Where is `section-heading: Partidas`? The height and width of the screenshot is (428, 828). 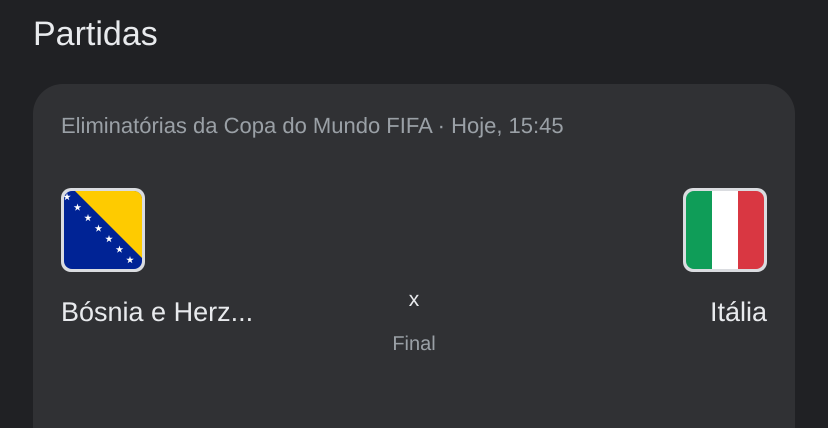 section-heading: Partidas is located at coordinates (96, 34).